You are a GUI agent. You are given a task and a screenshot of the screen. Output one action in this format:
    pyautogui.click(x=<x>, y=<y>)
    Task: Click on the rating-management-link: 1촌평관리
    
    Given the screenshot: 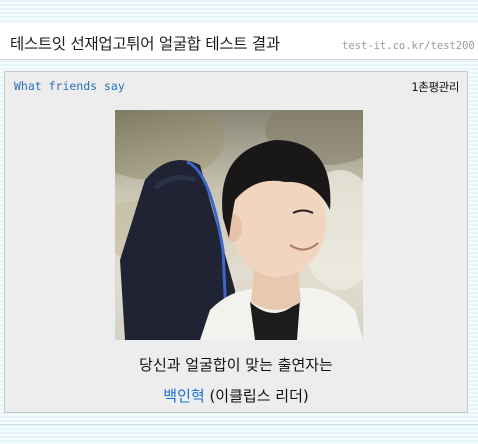 What is the action you would take?
    pyautogui.click(x=435, y=87)
    